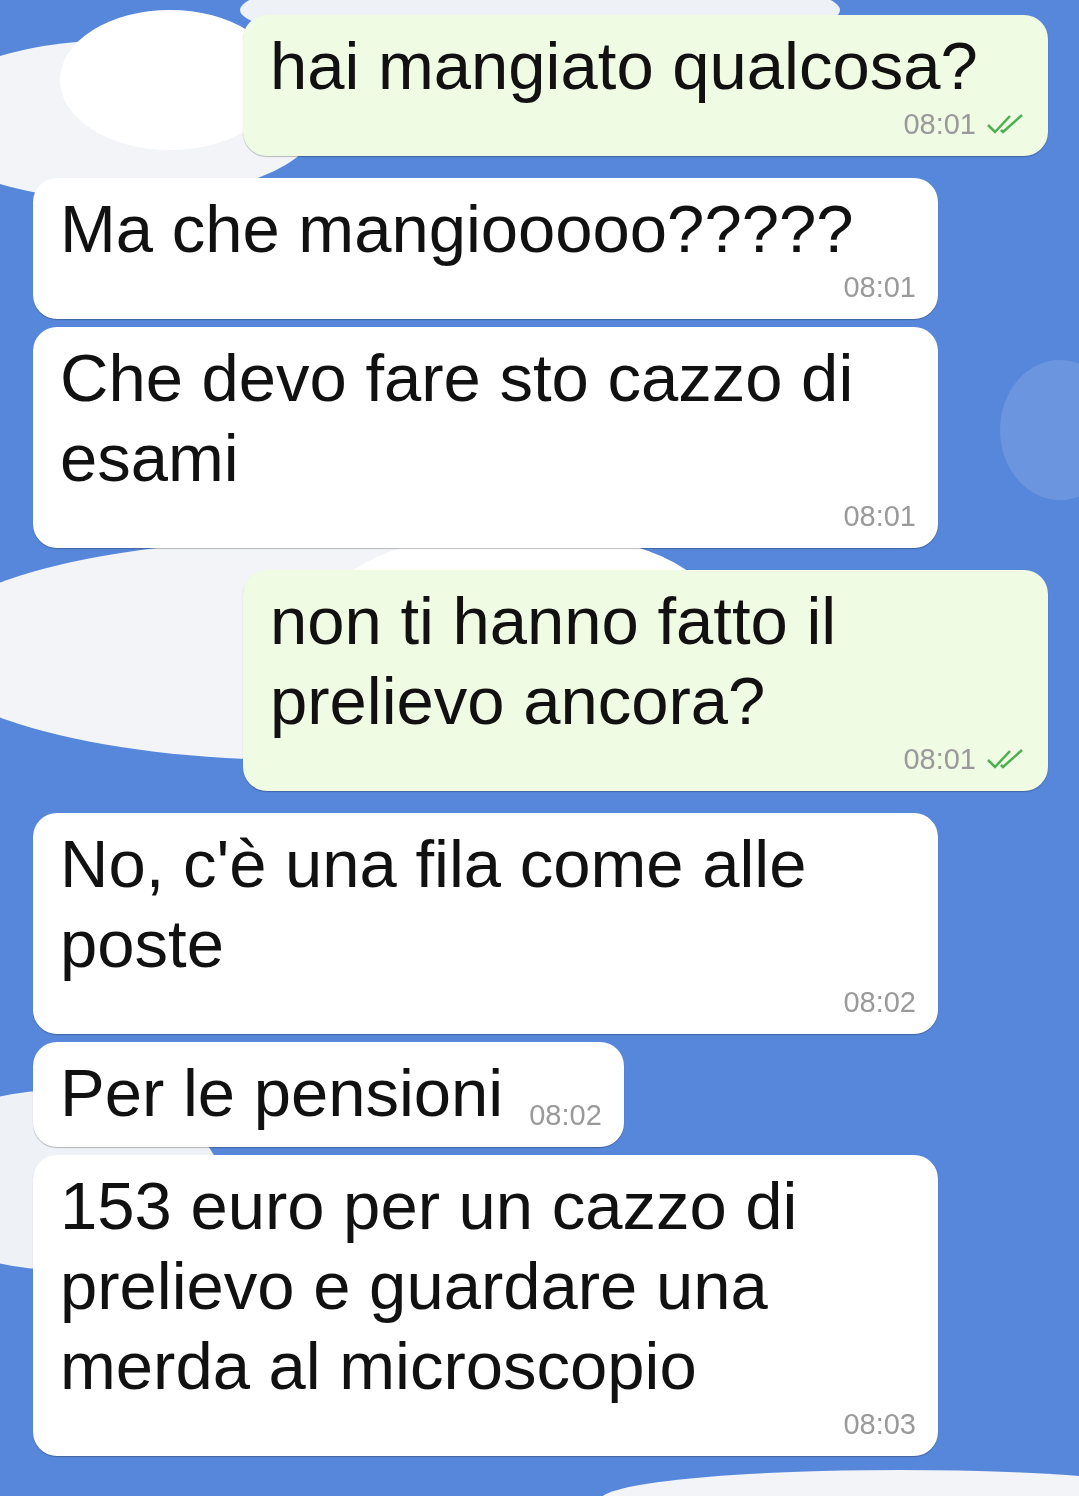 Image resolution: width=1079 pixels, height=1496 pixels. Describe the element at coordinates (624, 66) in the screenshot. I see `message-text: hai mangiato qualcosa?` at that location.